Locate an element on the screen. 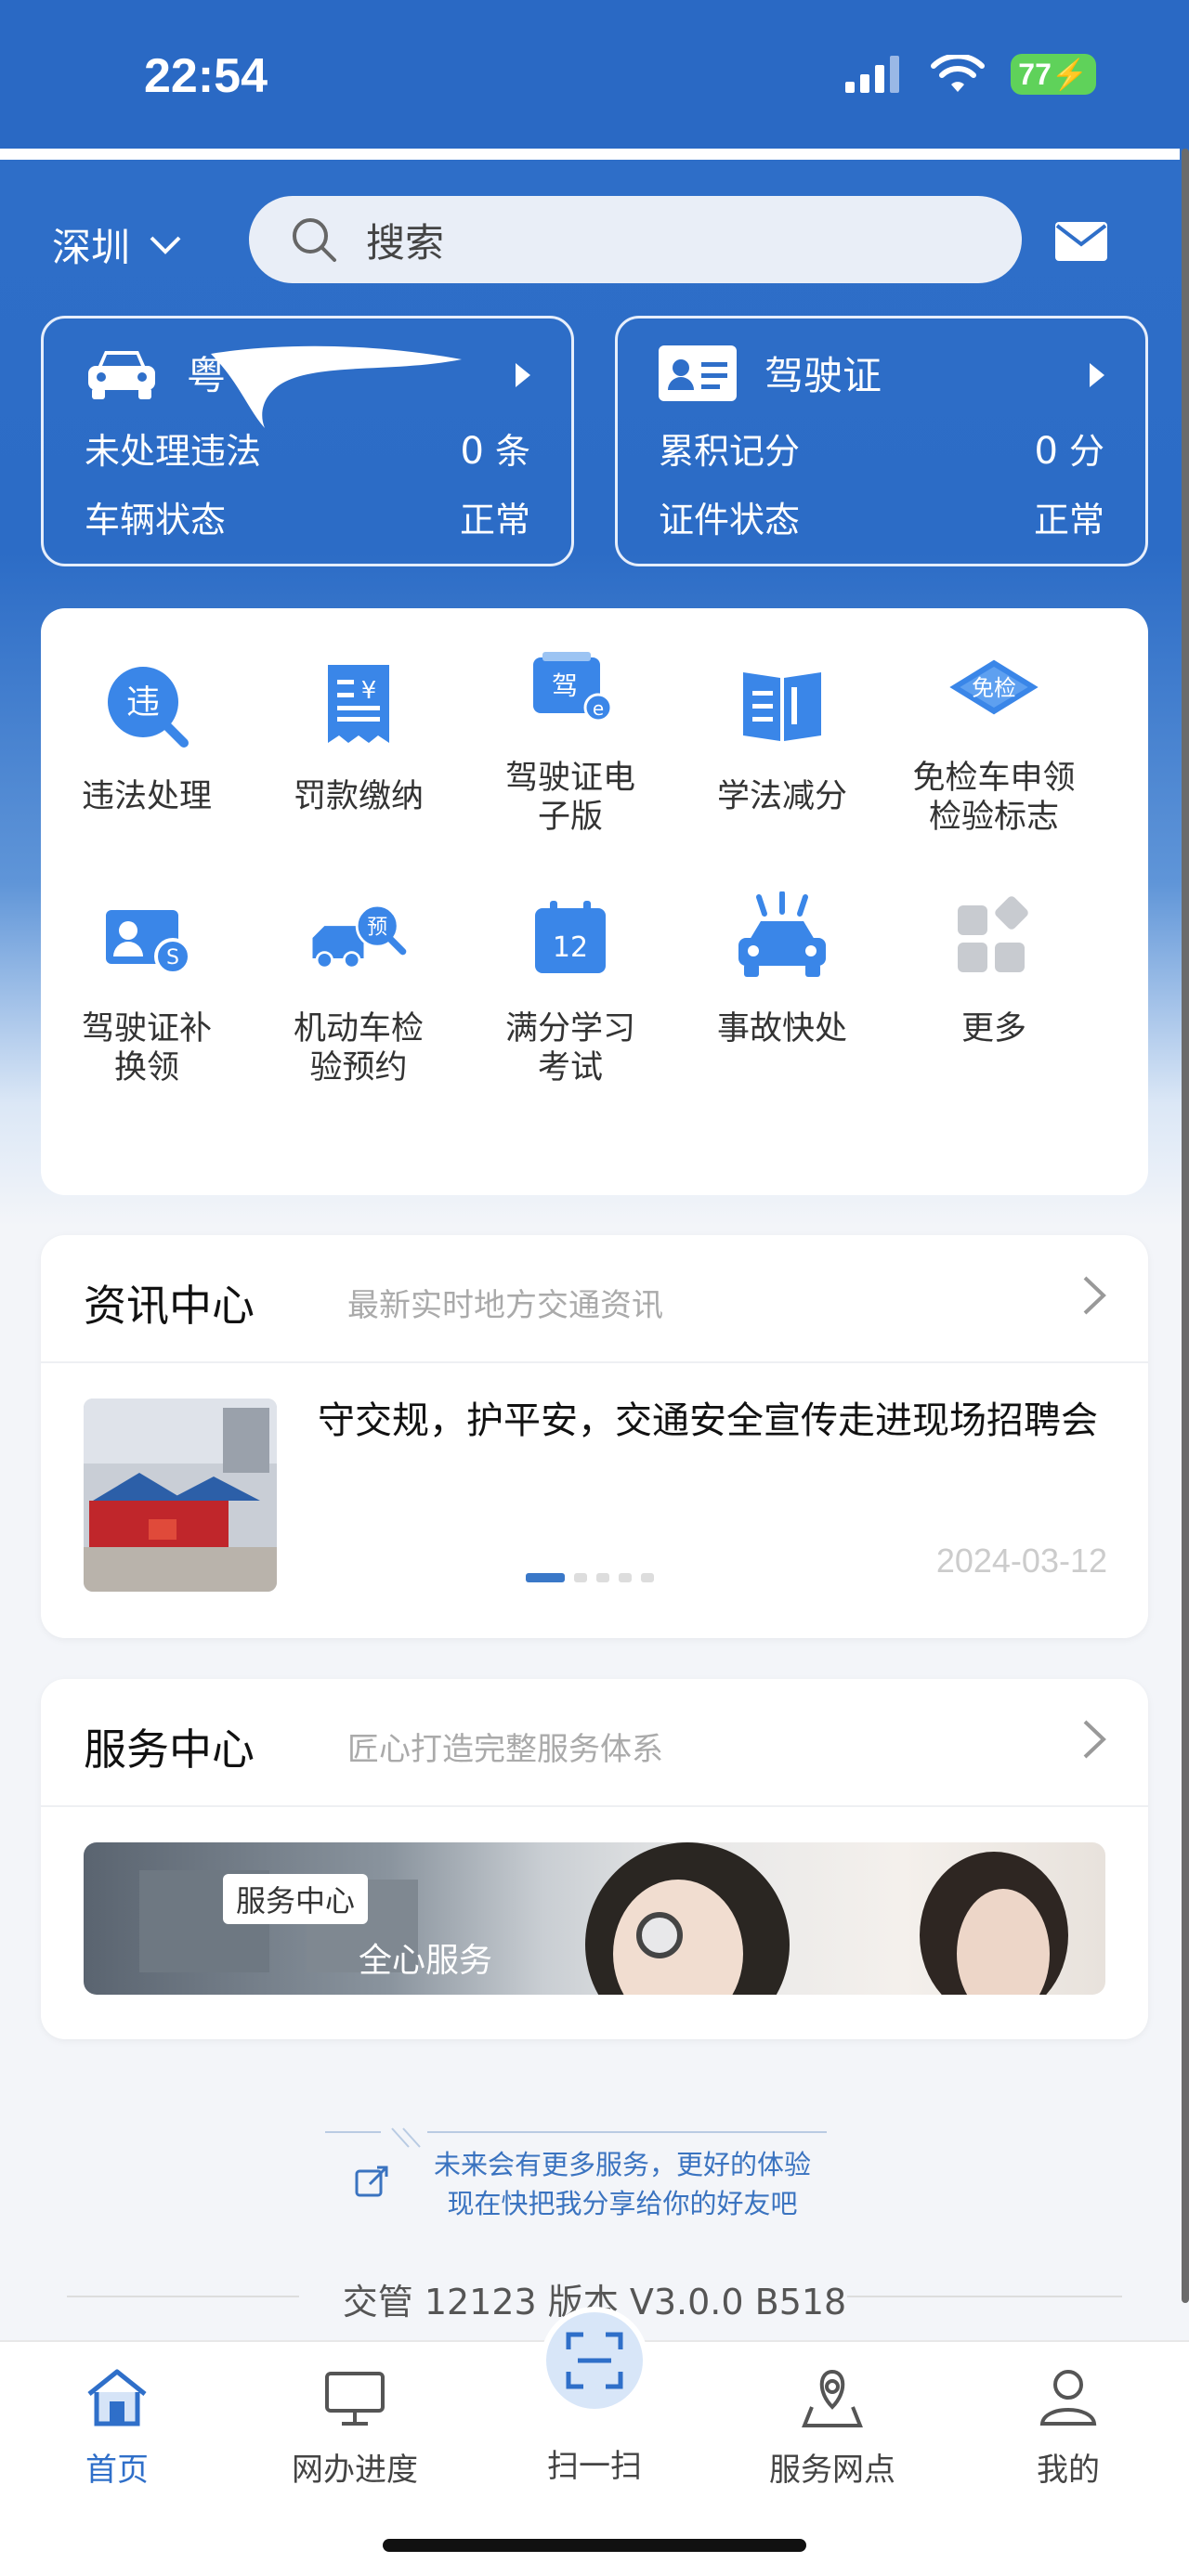 The width and height of the screenshot is (1189, 2576). violation-icon: 违 is located at coordinates (148, 708).